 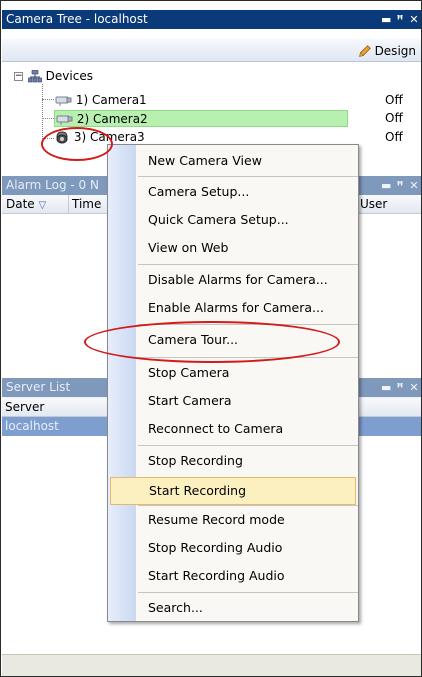 What do you see at coordinates (395, 50) in the screenshot?
I see `design-label: Design` at bounding box center [395, 50].